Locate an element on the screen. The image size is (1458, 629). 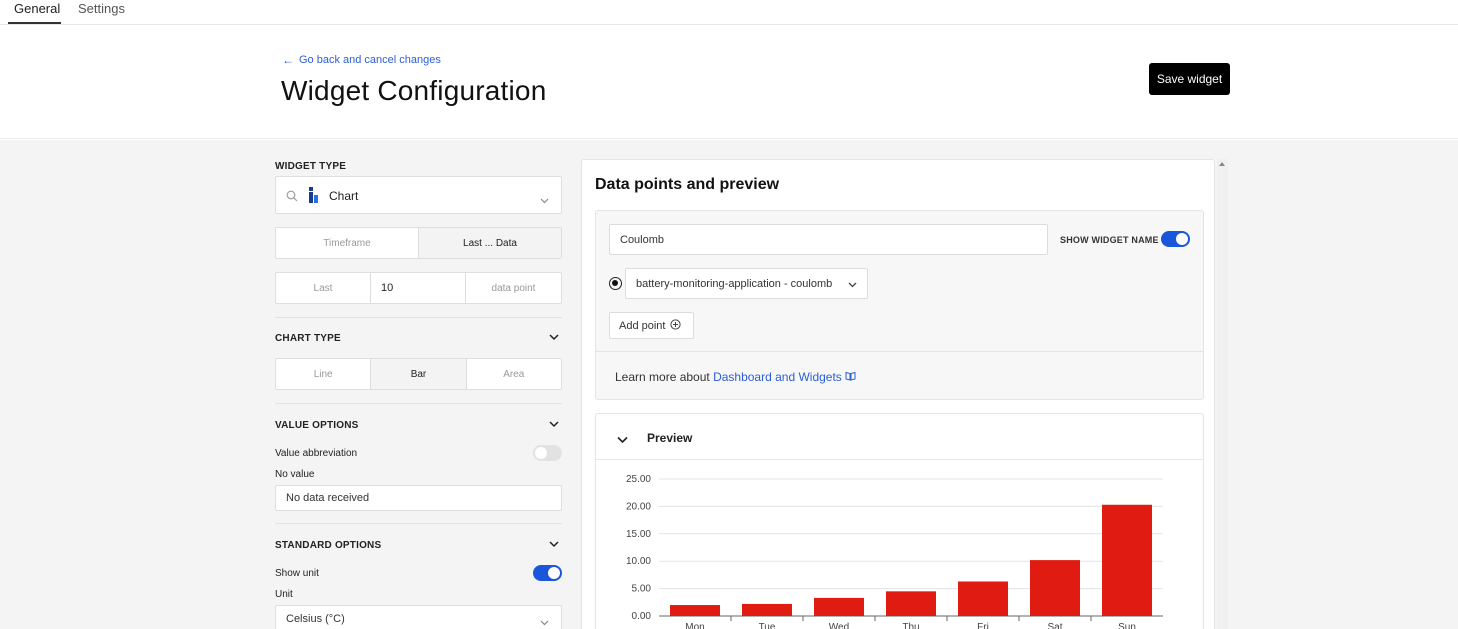
datasource-select: battery-monitoring-application - coulomb is located at coordinates (746, 283).